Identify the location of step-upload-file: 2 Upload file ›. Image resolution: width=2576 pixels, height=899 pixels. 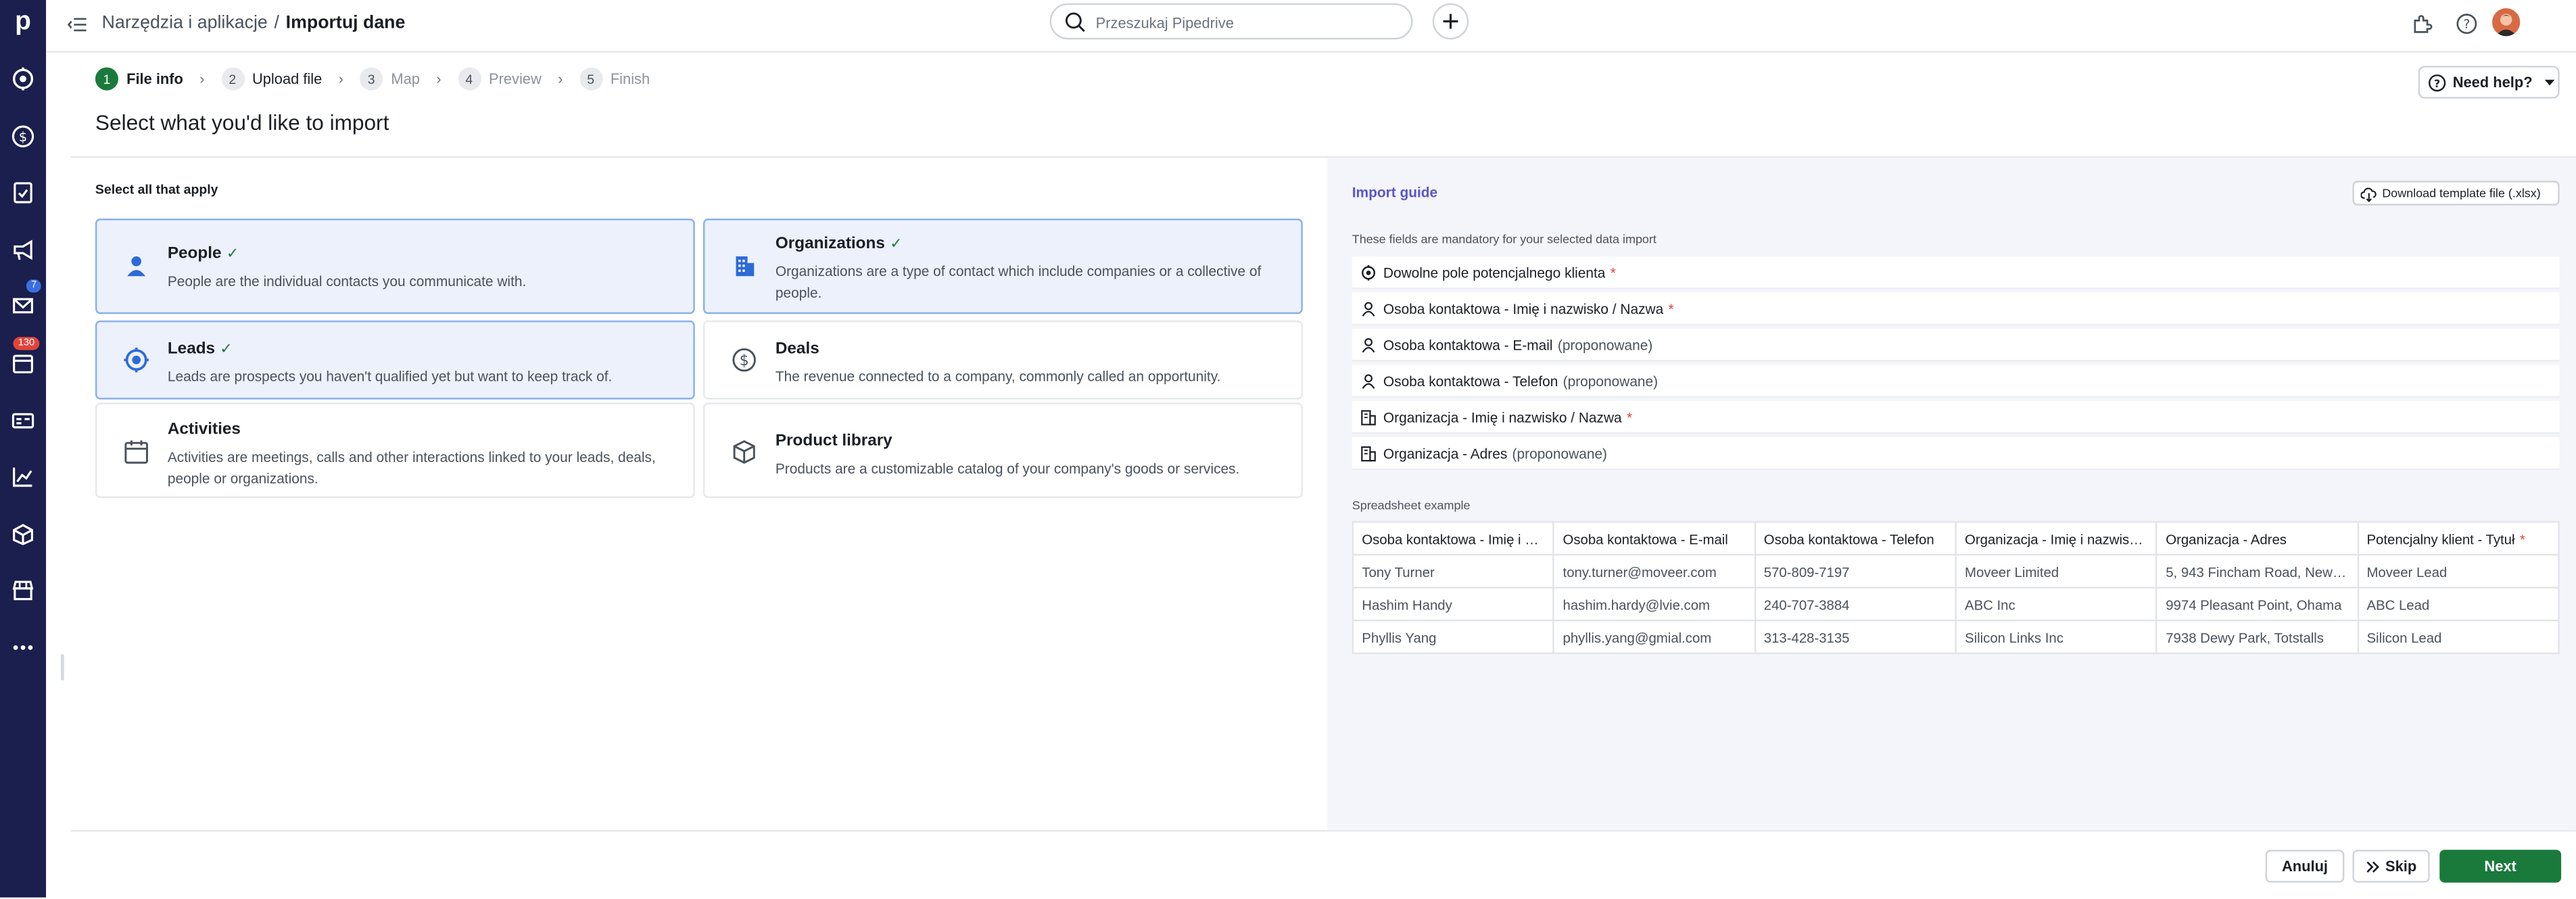
(290, 79).